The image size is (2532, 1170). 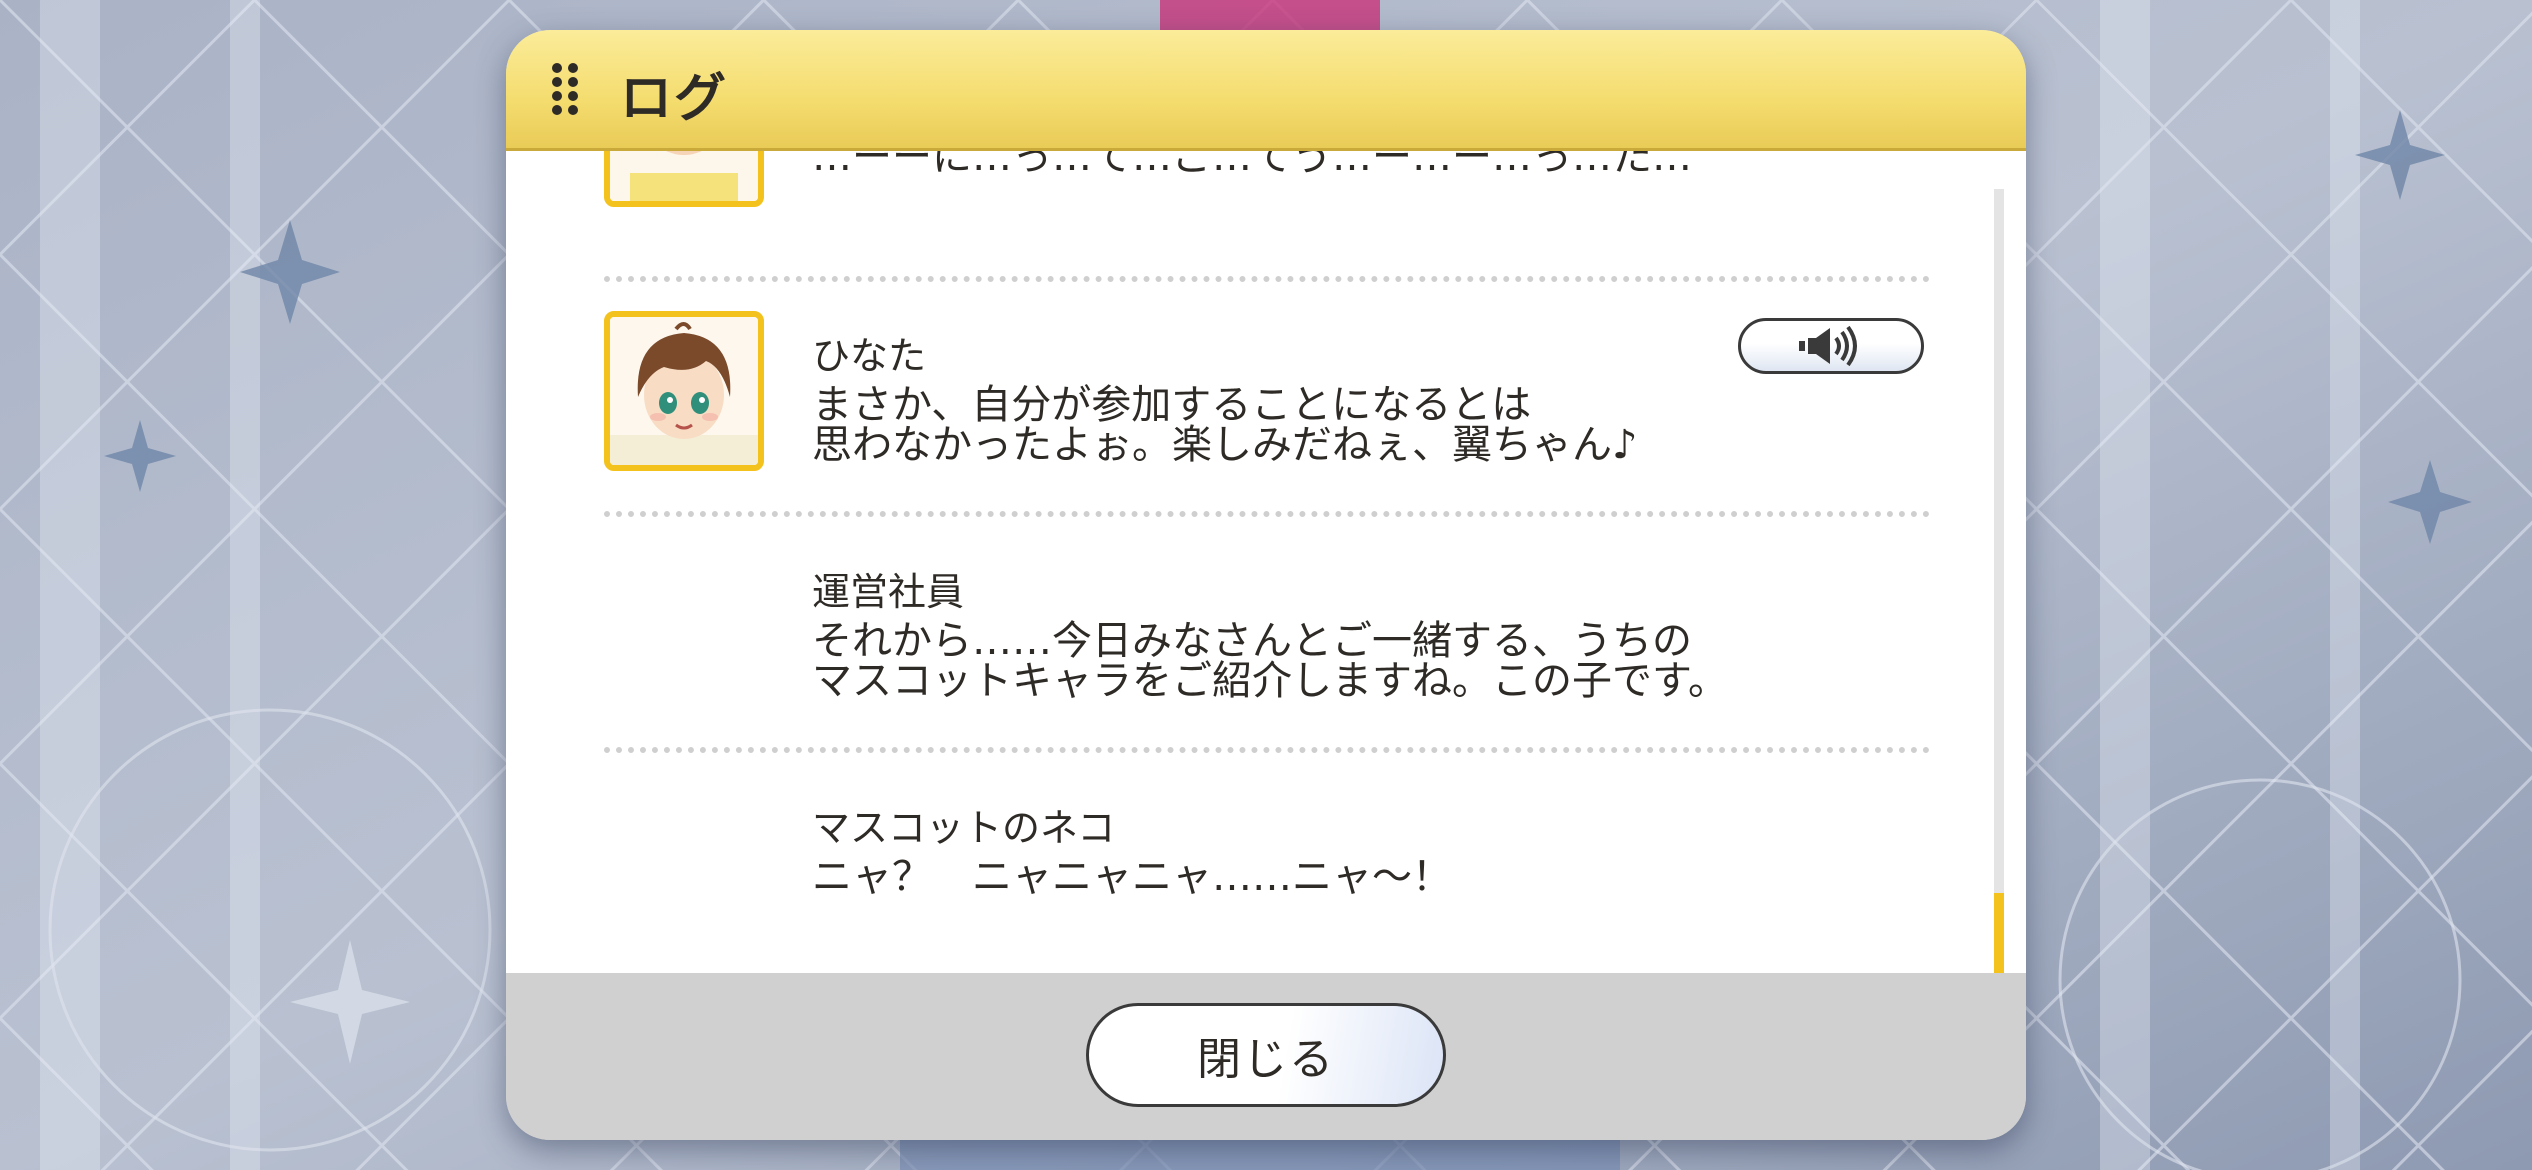 I want to click on dialog-header: ログ, so click(x=1266, y=90).